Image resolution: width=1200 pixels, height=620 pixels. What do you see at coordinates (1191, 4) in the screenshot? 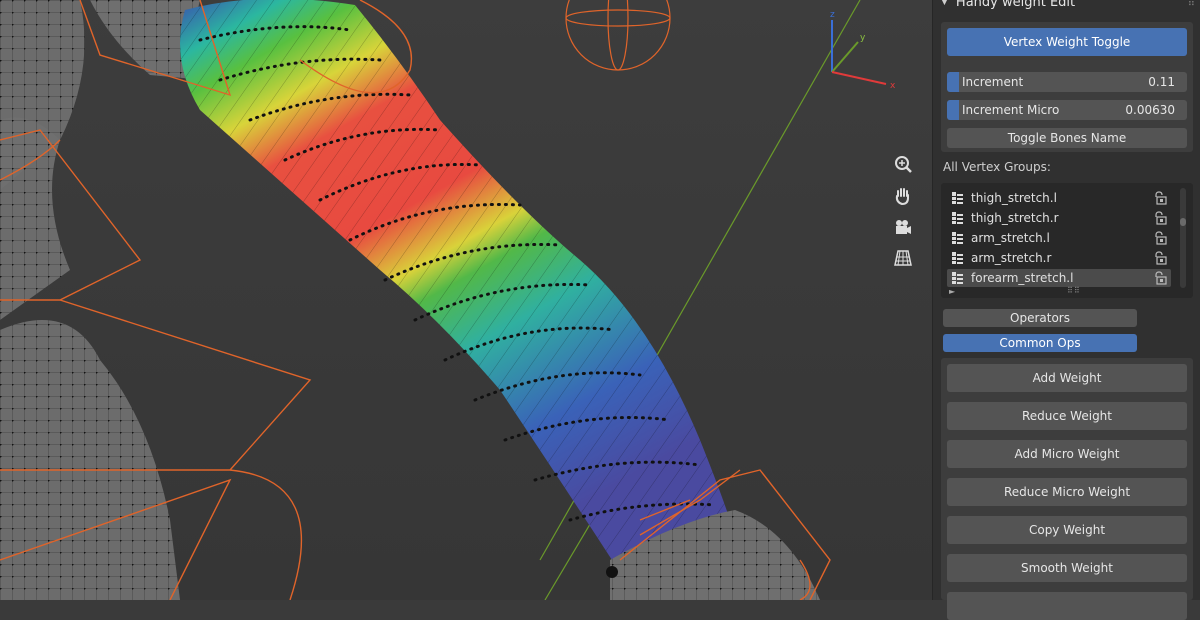
I see `drag-handle-icon: ⠿` at bounding box center [1191, 4].